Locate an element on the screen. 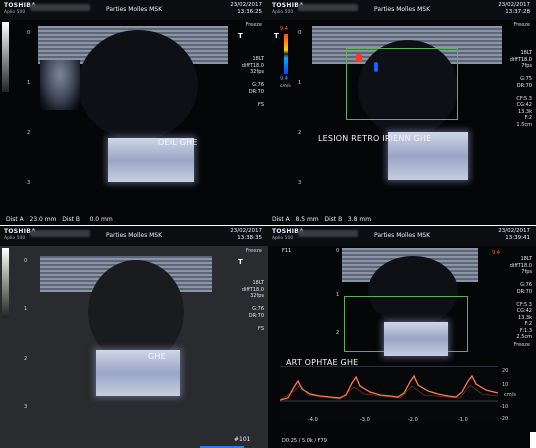  time-tick: -4.0 is located at coordinates (313, 420).